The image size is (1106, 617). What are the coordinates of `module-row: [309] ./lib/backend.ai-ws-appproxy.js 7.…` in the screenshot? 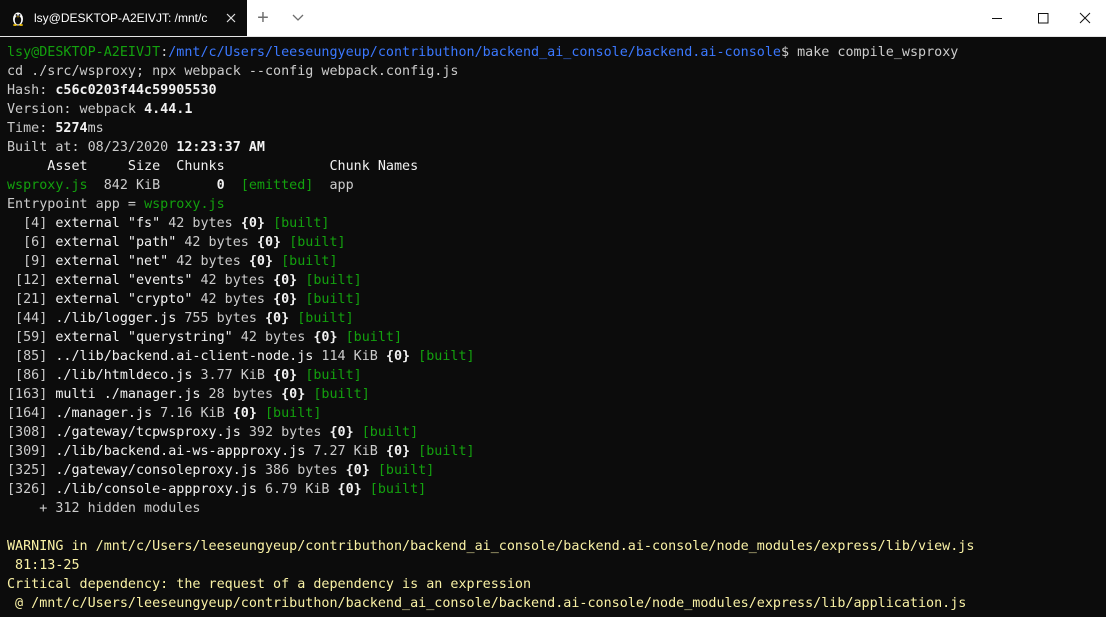 It's located at (556, 451).